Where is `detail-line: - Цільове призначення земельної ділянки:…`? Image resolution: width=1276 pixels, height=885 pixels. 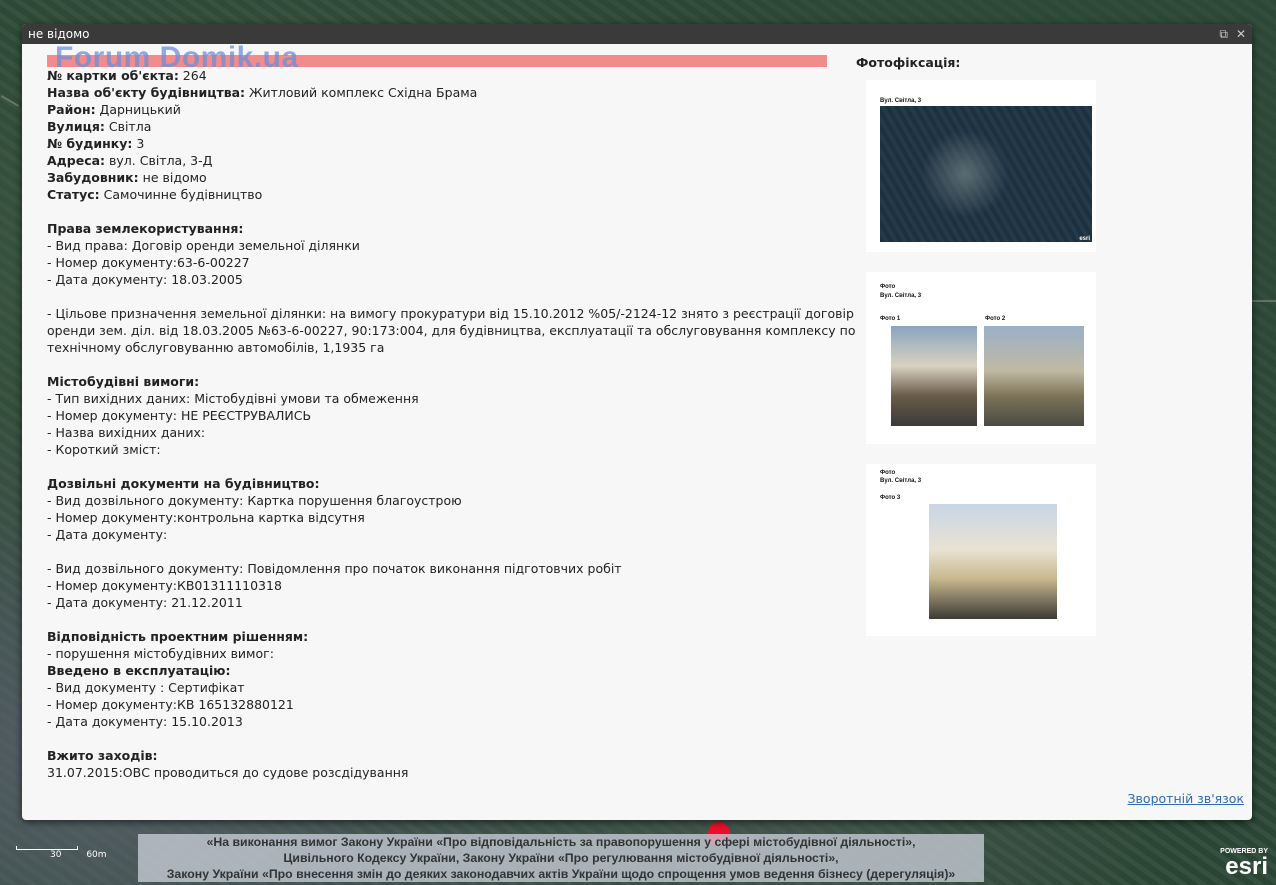
detail-line: - Цільове призначення земельної ділянки:… is located at coordinates (450, 313).